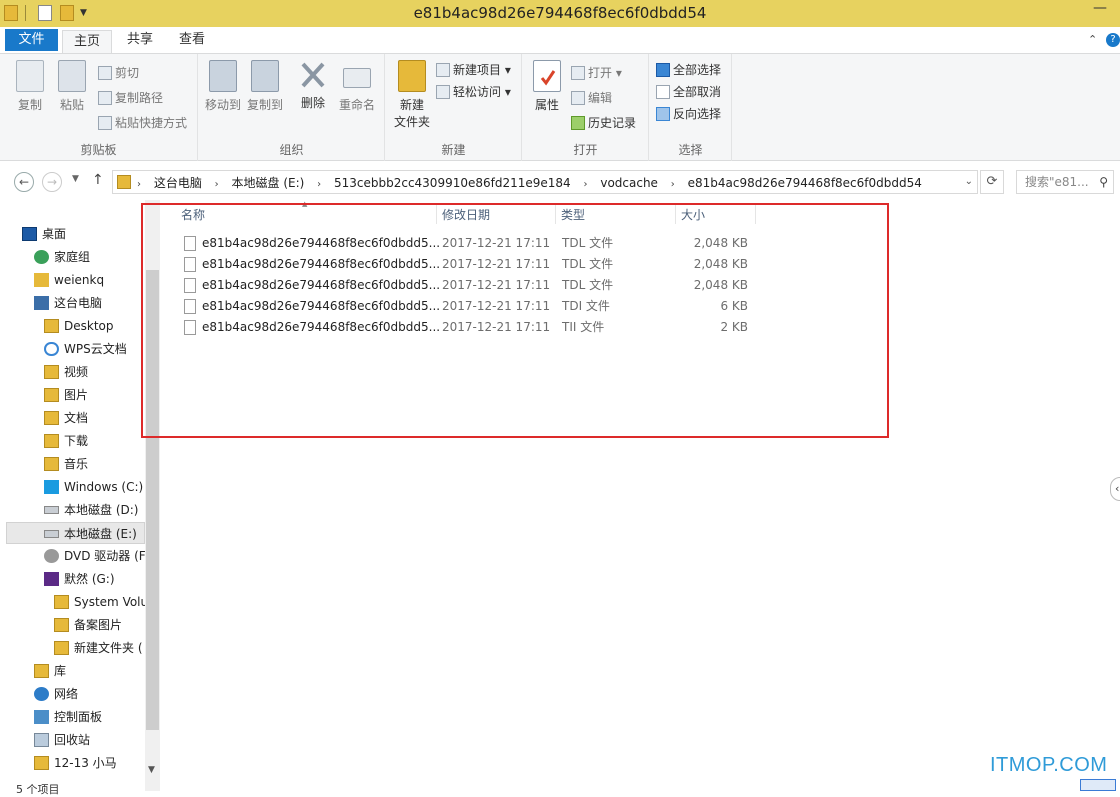 This screenshot has width=1120, height=797. Describe the element at coordinates (223, 76) in the screenshot. I see `move-to-icon` at that location.